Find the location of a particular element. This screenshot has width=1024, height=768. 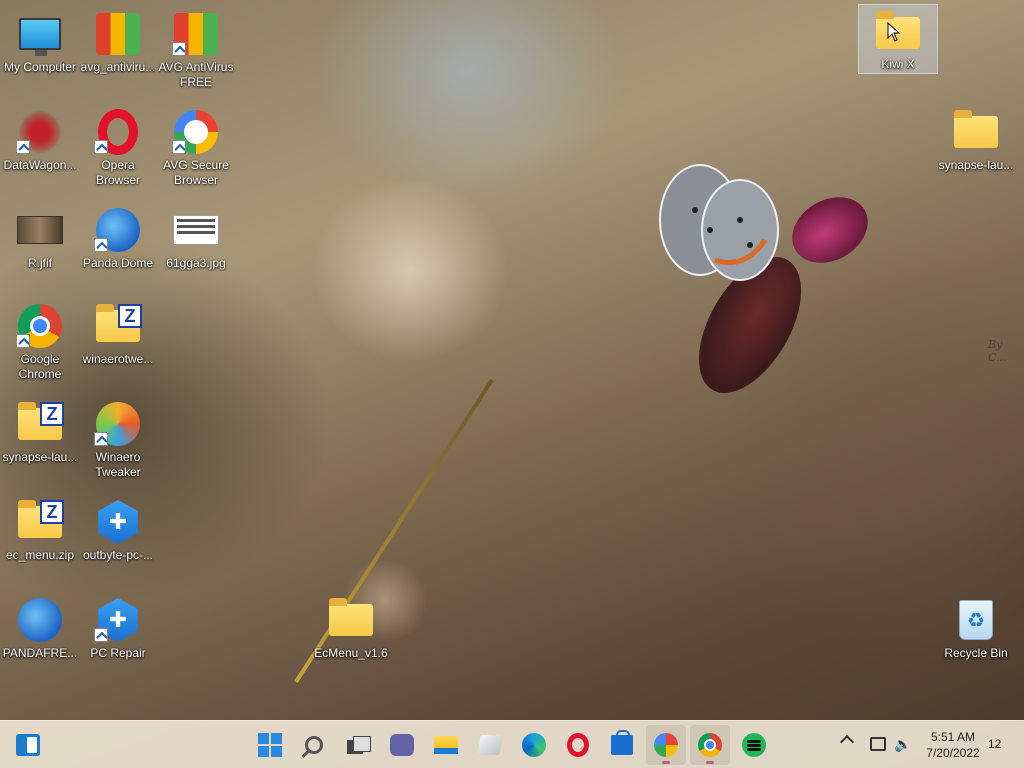

desktop-icon-label: EcMenu_v1.6 is located at coordinates (351, 653).